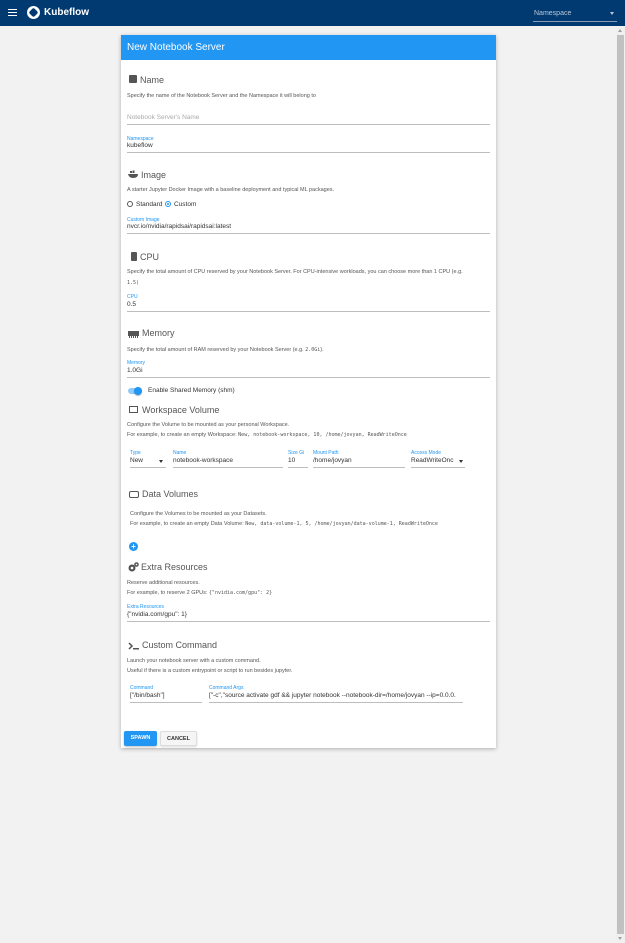 The width and height of the screenshot is (625, 943). Describe the element at coordinates (163, 583) in the screenshot. I see `extra-resources-description-1: Reserve additional resources.` at that location.